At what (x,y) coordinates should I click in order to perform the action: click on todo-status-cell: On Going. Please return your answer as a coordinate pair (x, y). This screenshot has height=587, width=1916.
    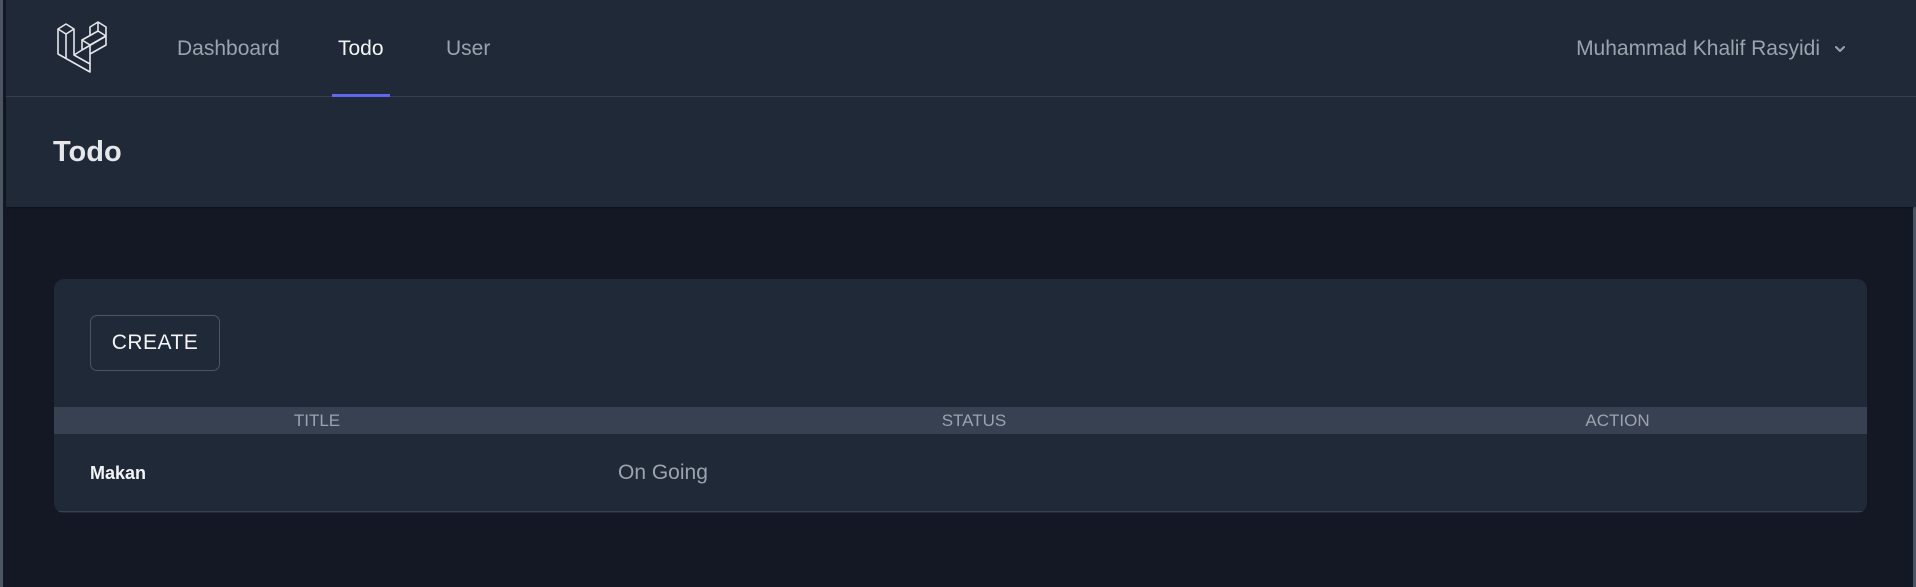
    Looking at the image, I should click on (663, 472).